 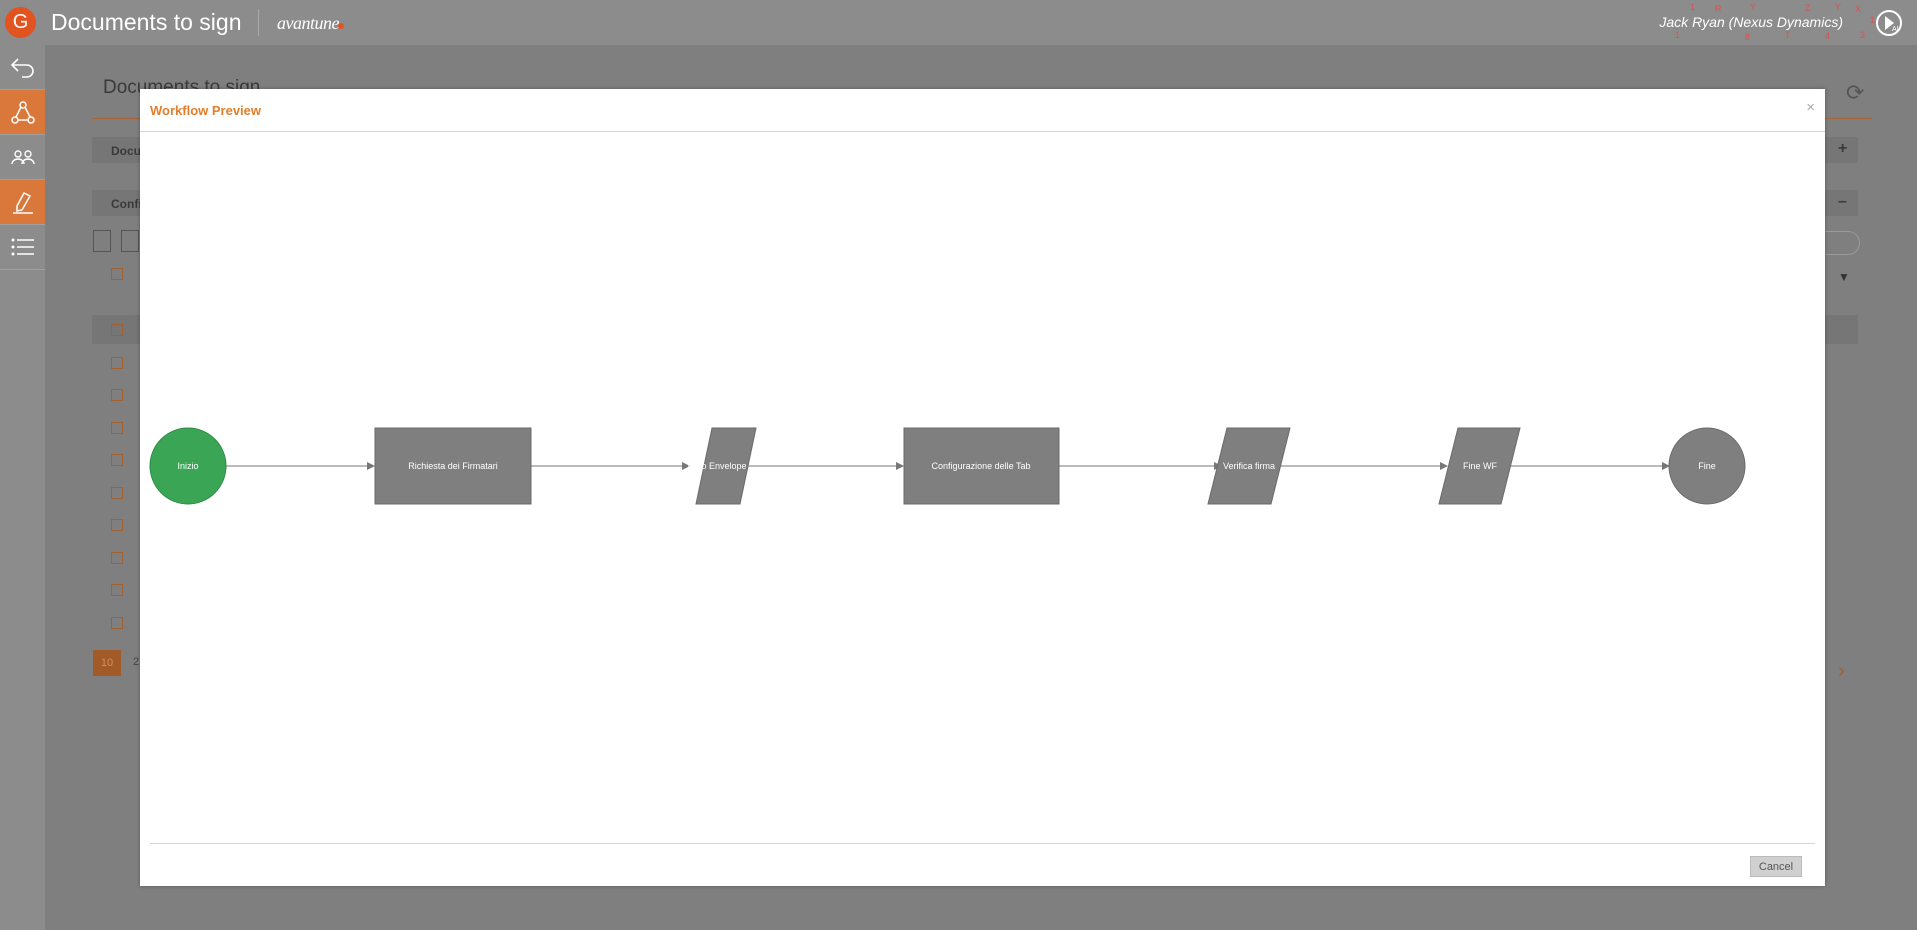 What do you see at coordinates (130, 241) in the screenshot?
I see `document-edit-icon` at bounding box center [130, 241].